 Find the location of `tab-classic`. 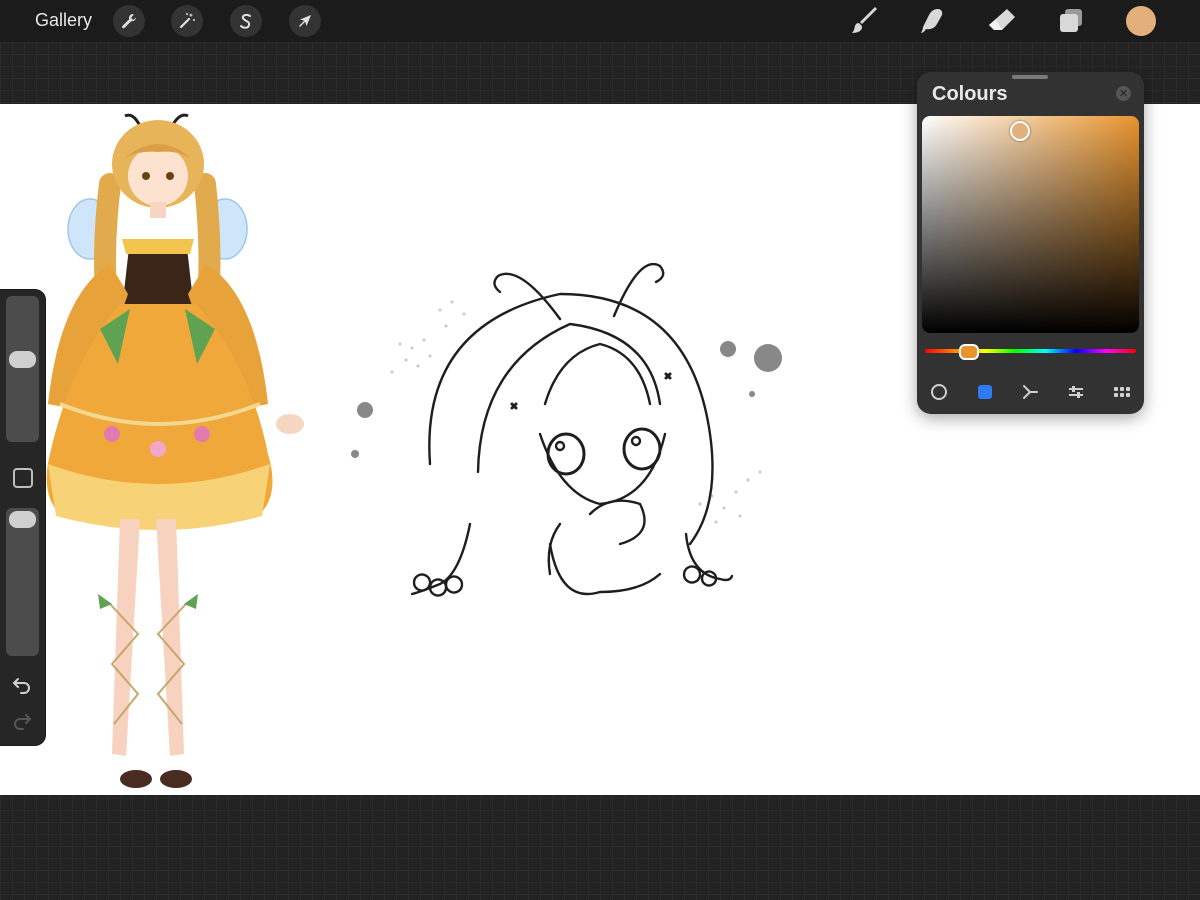

tab-classic is located at coordinates (985, 392).